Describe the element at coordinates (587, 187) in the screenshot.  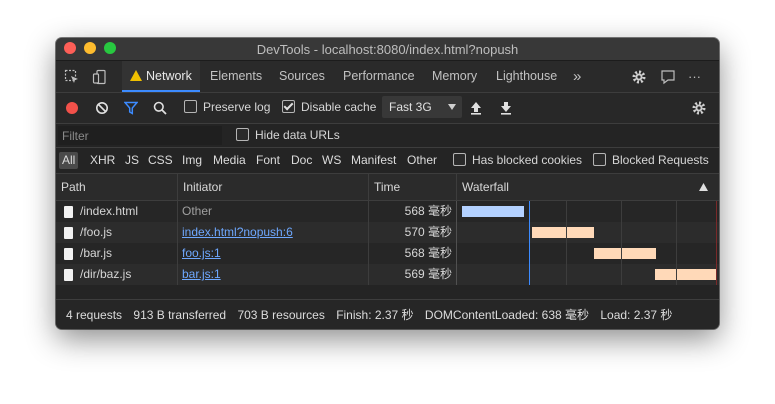
I see `column-header-waterfall: Waterfall` at that location.